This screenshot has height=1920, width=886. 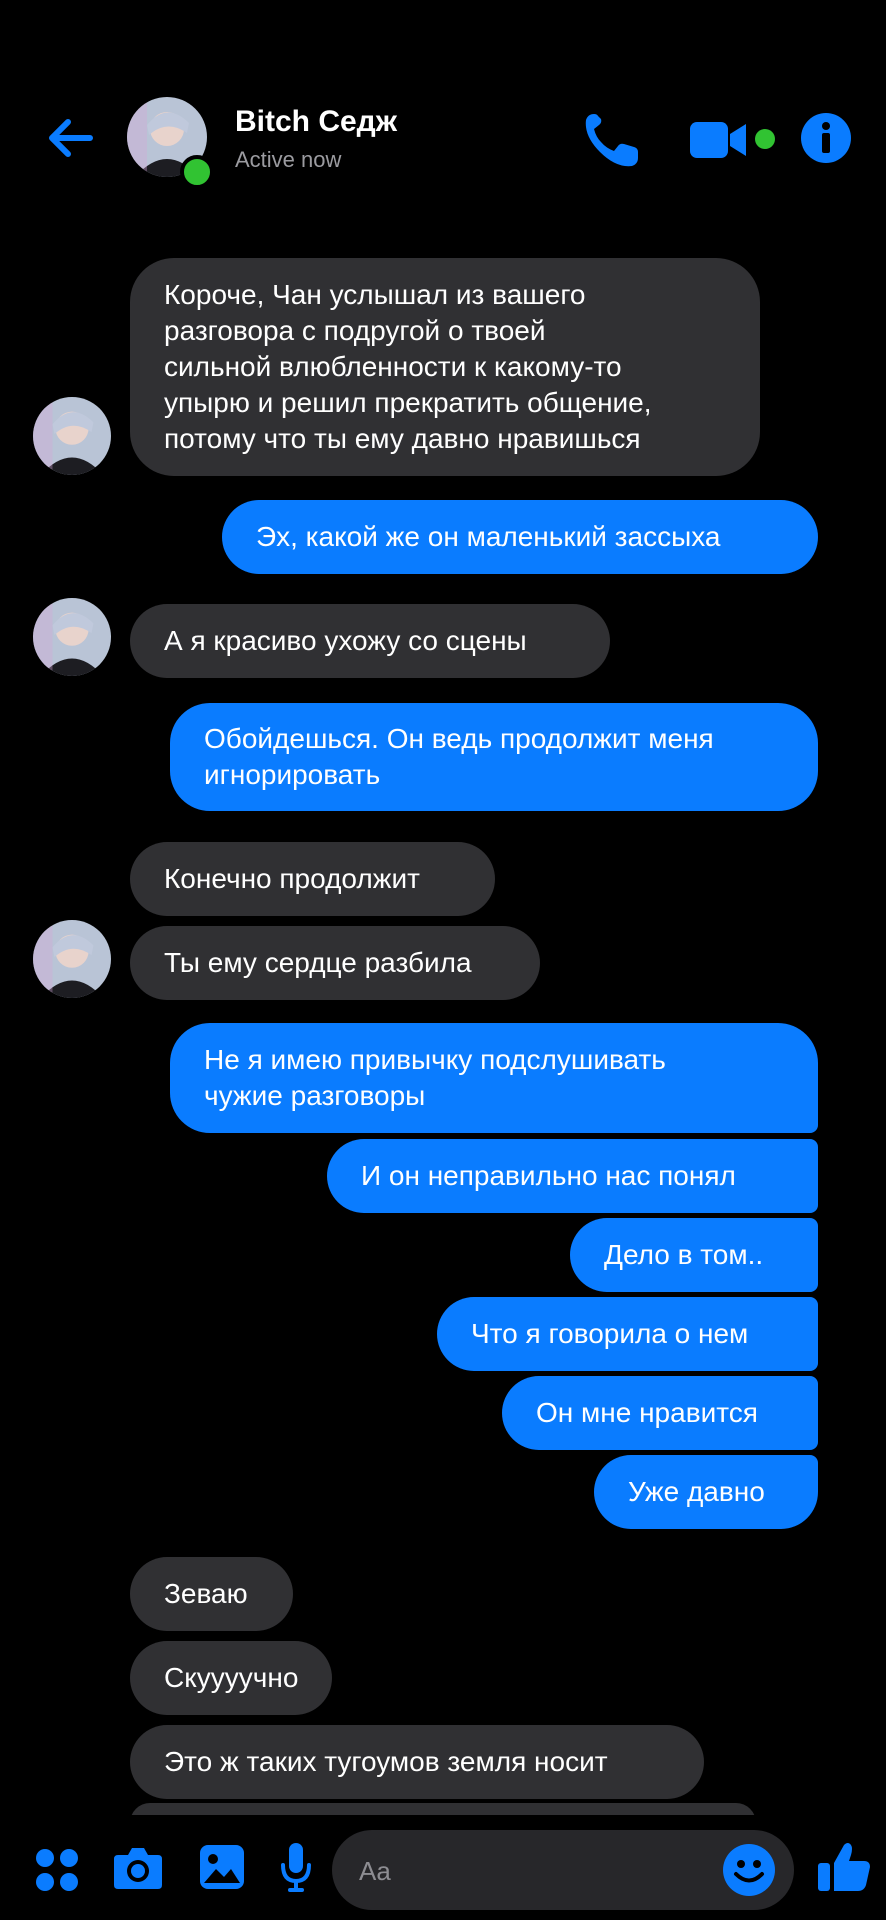 What do you see at coordinates (335, 963) in the screenshot?
I see `message-incoming: Ты ему сердце разбила` at bounding box center [335, 963].